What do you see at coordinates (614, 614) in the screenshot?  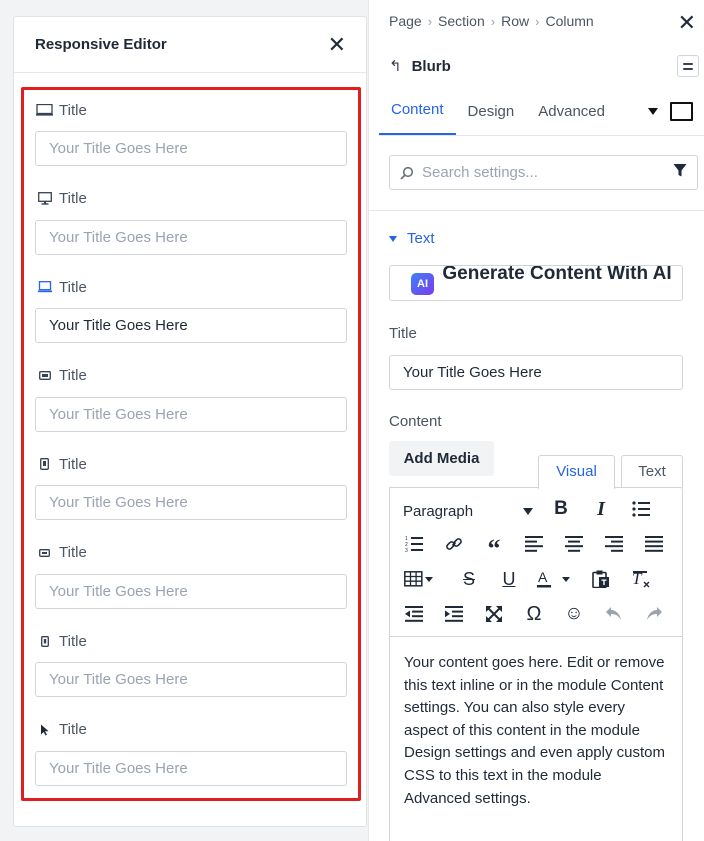 I see `undo-icon` at bounding box center [614, 614].